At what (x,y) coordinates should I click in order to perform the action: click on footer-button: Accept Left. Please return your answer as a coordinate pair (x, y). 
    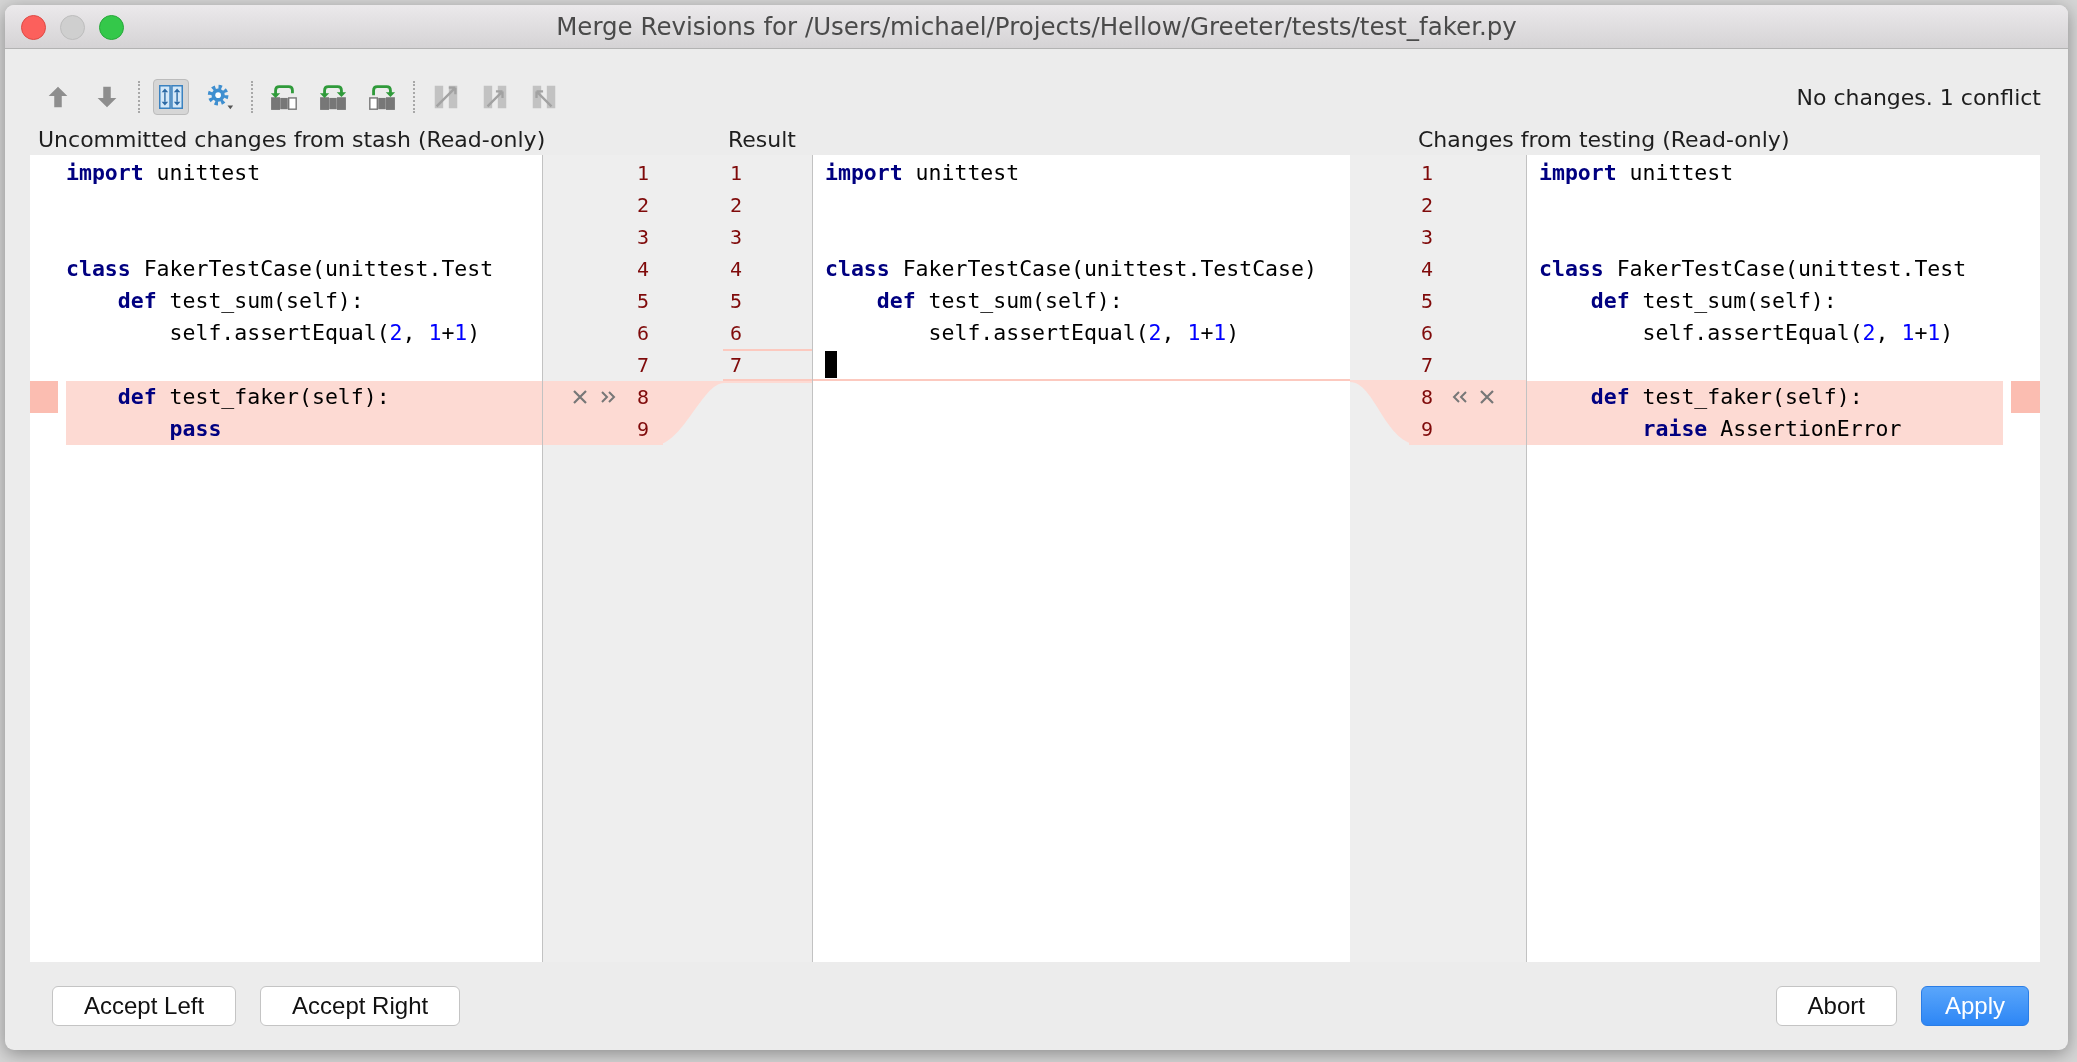
    Looking at the image, I should click on (144, 1006).